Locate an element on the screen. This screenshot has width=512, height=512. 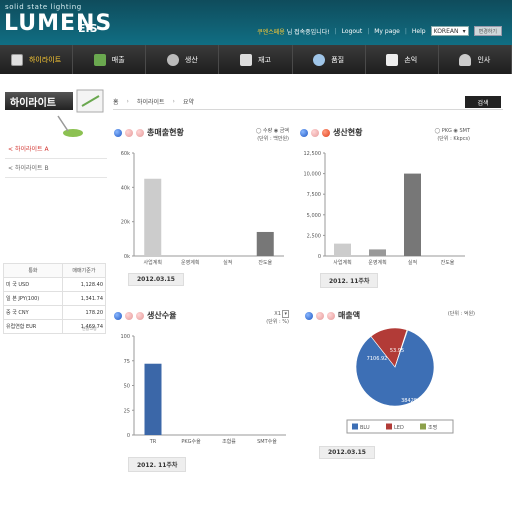
breadcrumb-highlight: 하이라이트 is located at coordinates (151, 101).